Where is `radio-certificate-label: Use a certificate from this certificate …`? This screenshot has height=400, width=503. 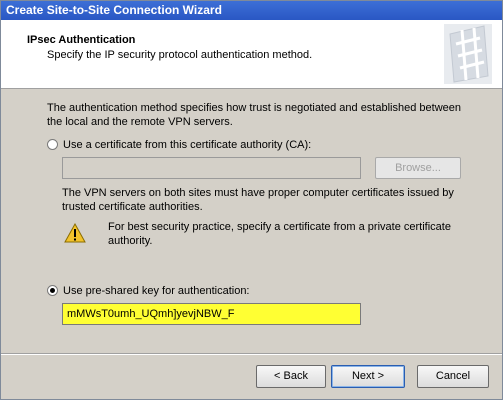
radio-certificate-label: Use a certificate from this certificate … is located at coordinates (187, 145).